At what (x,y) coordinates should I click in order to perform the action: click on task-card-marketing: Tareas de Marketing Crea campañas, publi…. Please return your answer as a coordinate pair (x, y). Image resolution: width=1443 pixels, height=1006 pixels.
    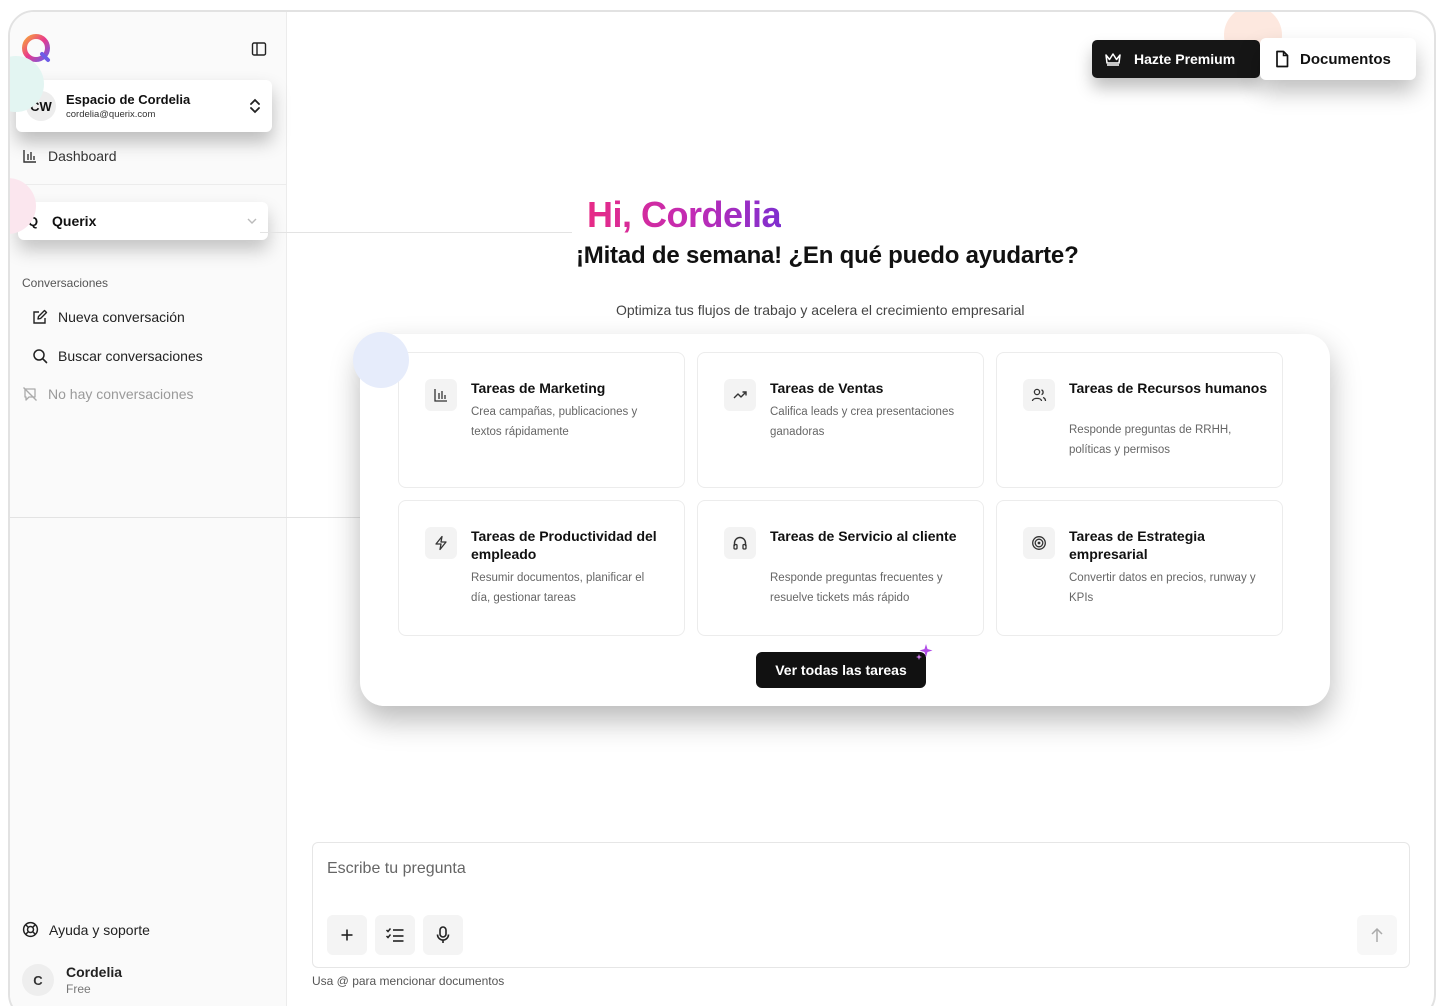
    Looking at the image, I should click on (541, 420).